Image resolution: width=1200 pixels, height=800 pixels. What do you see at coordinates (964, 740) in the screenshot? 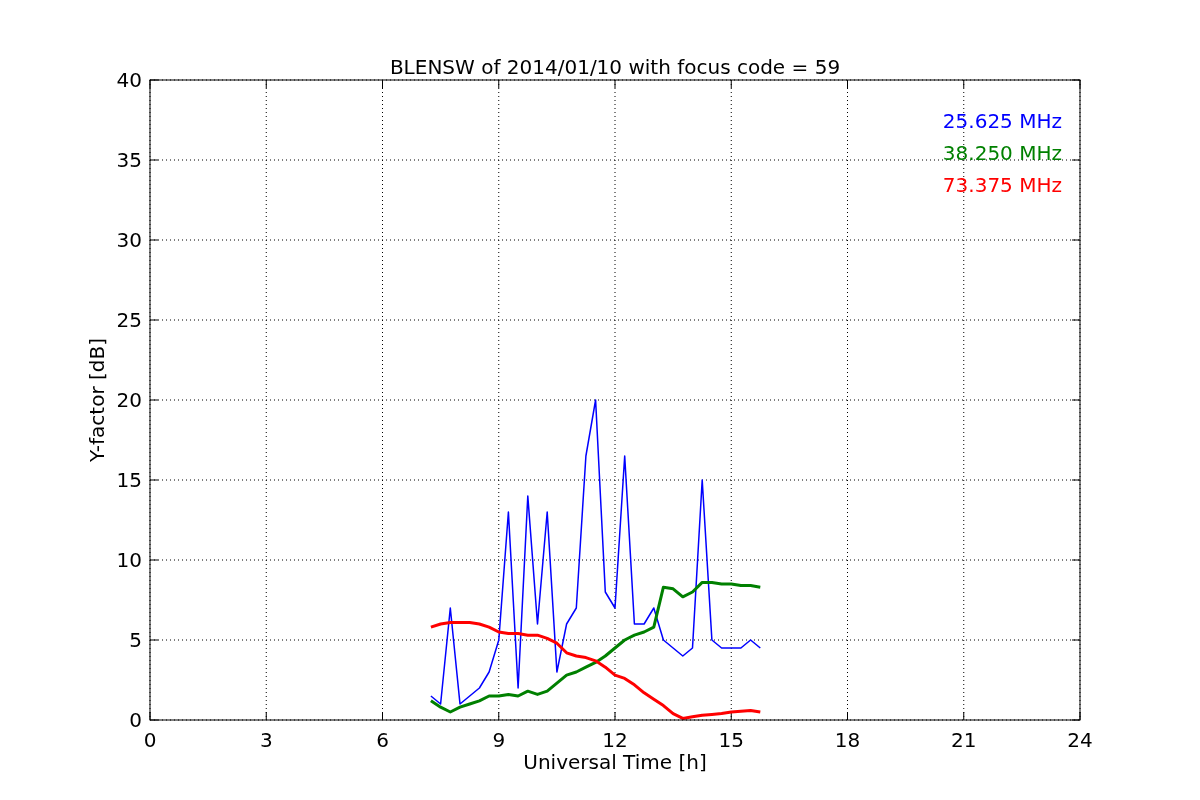
I see `tick-label: 21` at bounding box center [964, 740].